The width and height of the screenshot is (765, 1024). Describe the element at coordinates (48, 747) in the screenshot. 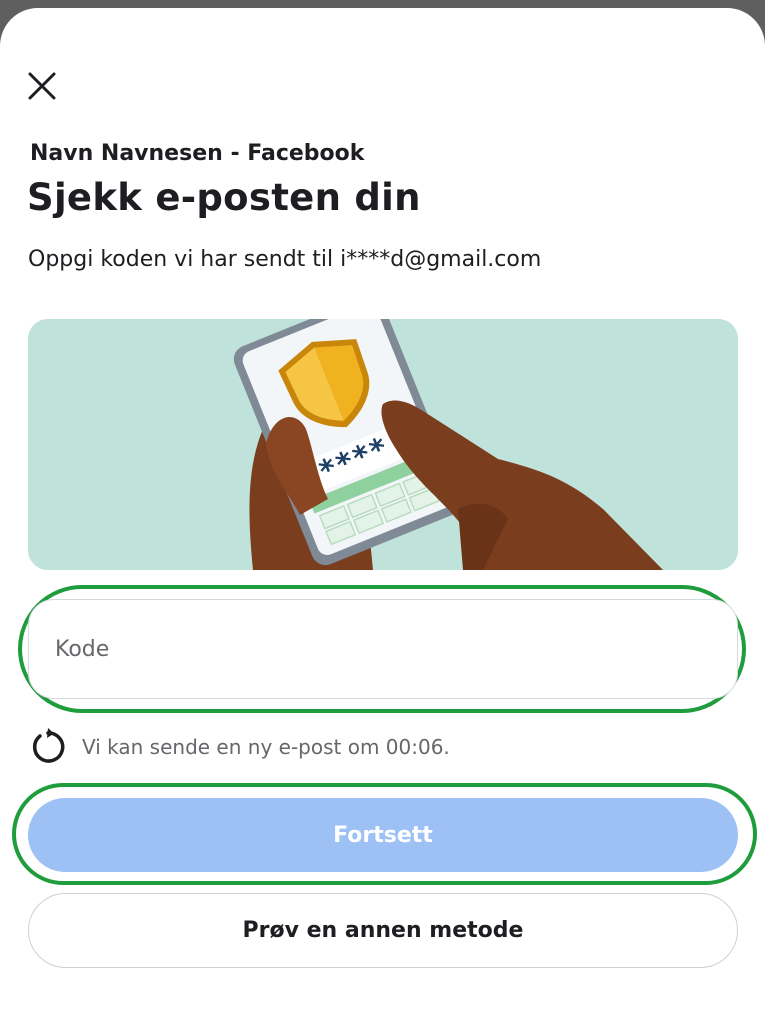

I see `refresh-icon` at that location.